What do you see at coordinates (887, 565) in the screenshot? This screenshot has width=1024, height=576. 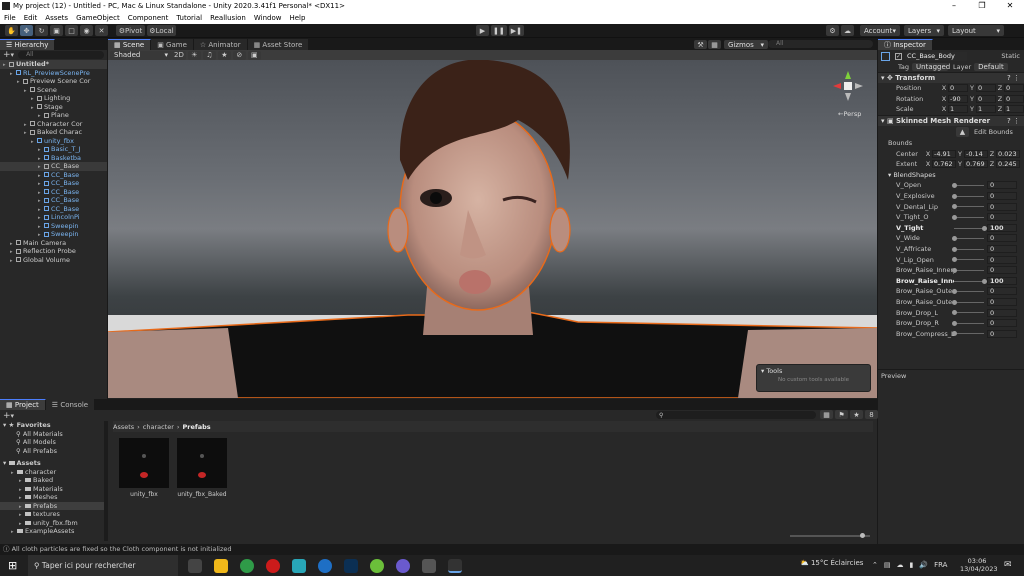 I see `network-icon: ▤` at bounding box center [887, 565].